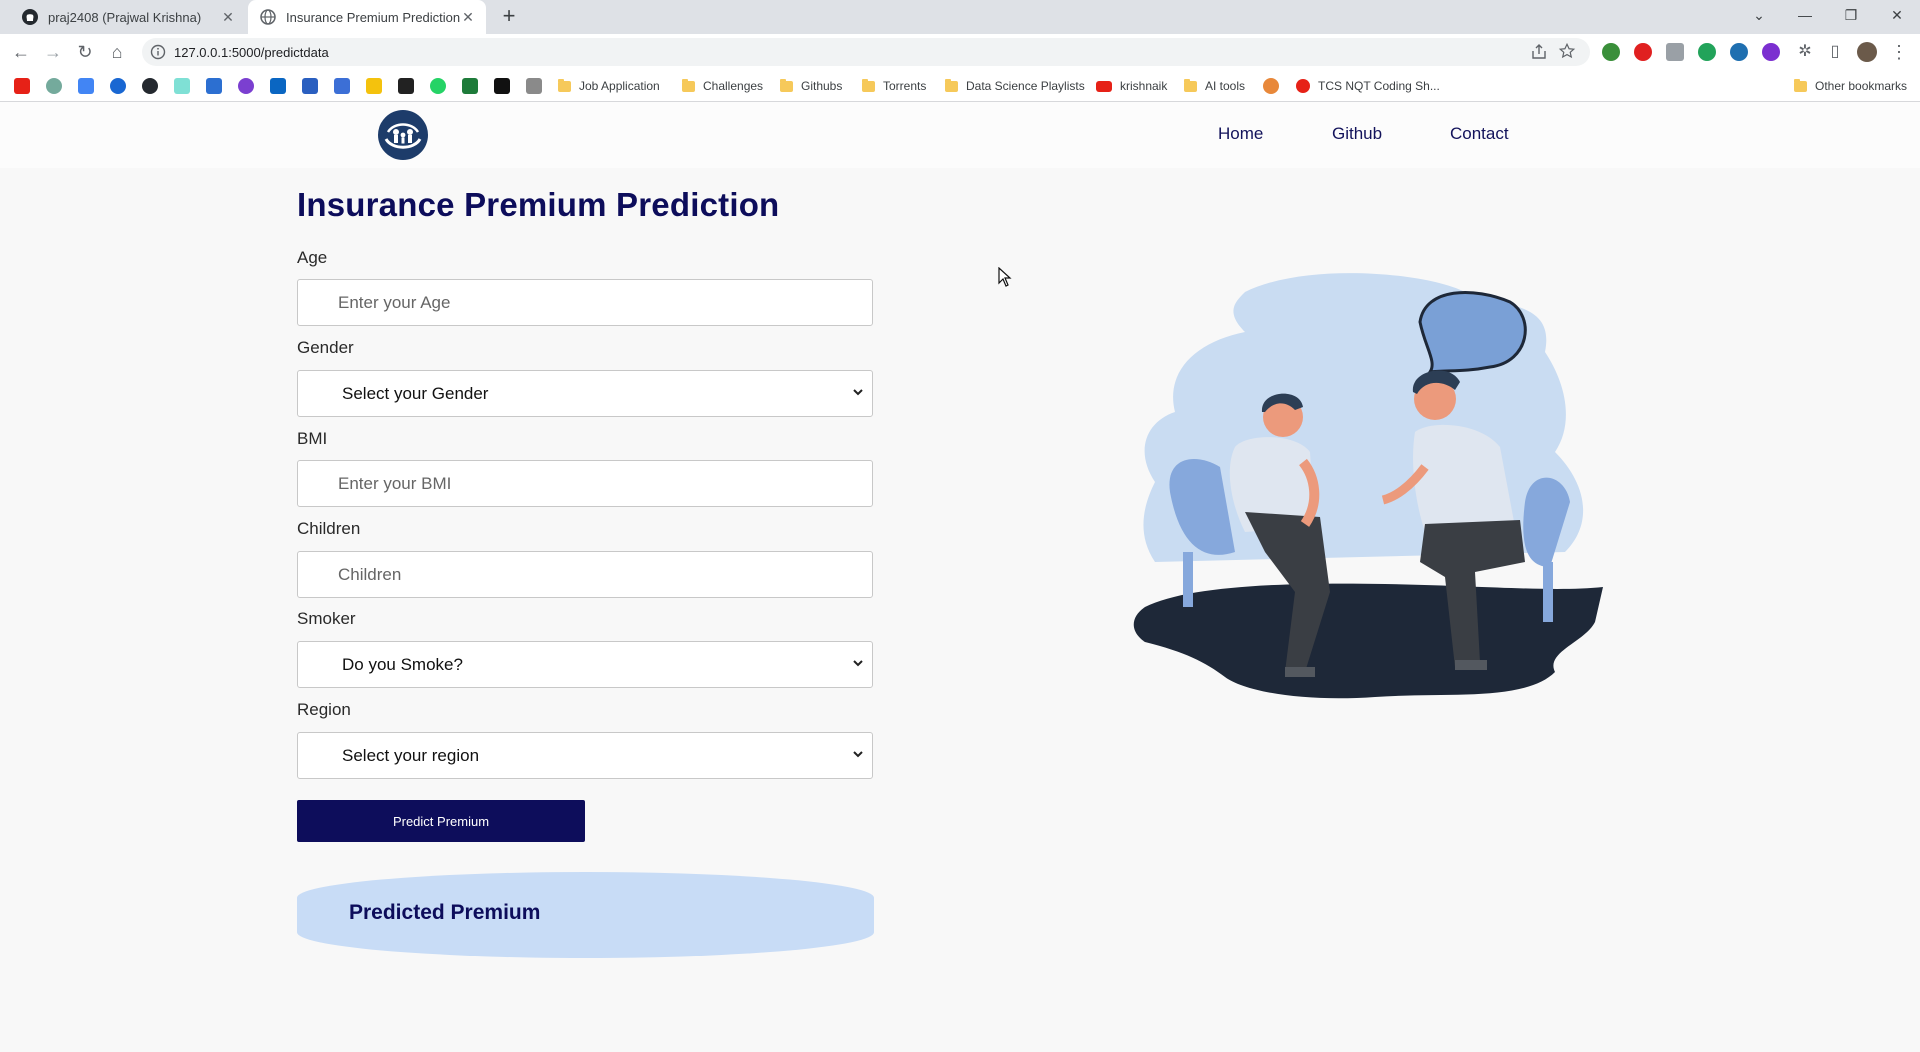 Image resolution: width=1920 pixels, height=1052 pixels. Describe the element at coordinates (312, 257) in the screenshot. I see `age-label: Age` at that location.